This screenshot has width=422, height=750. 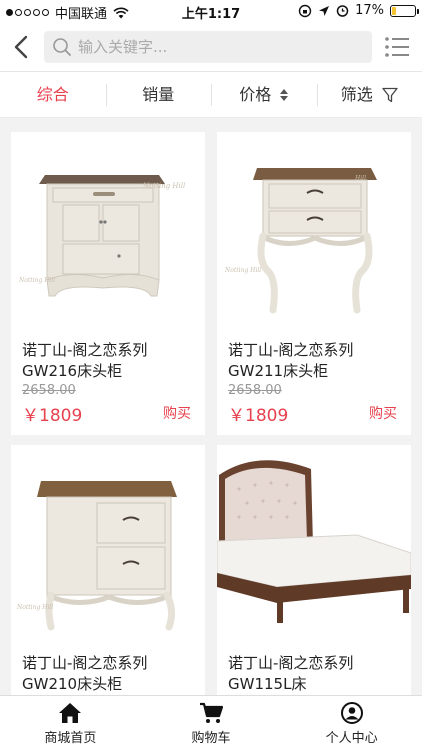 I want to click on tab-label: 价格, so click(x=255, y=94).